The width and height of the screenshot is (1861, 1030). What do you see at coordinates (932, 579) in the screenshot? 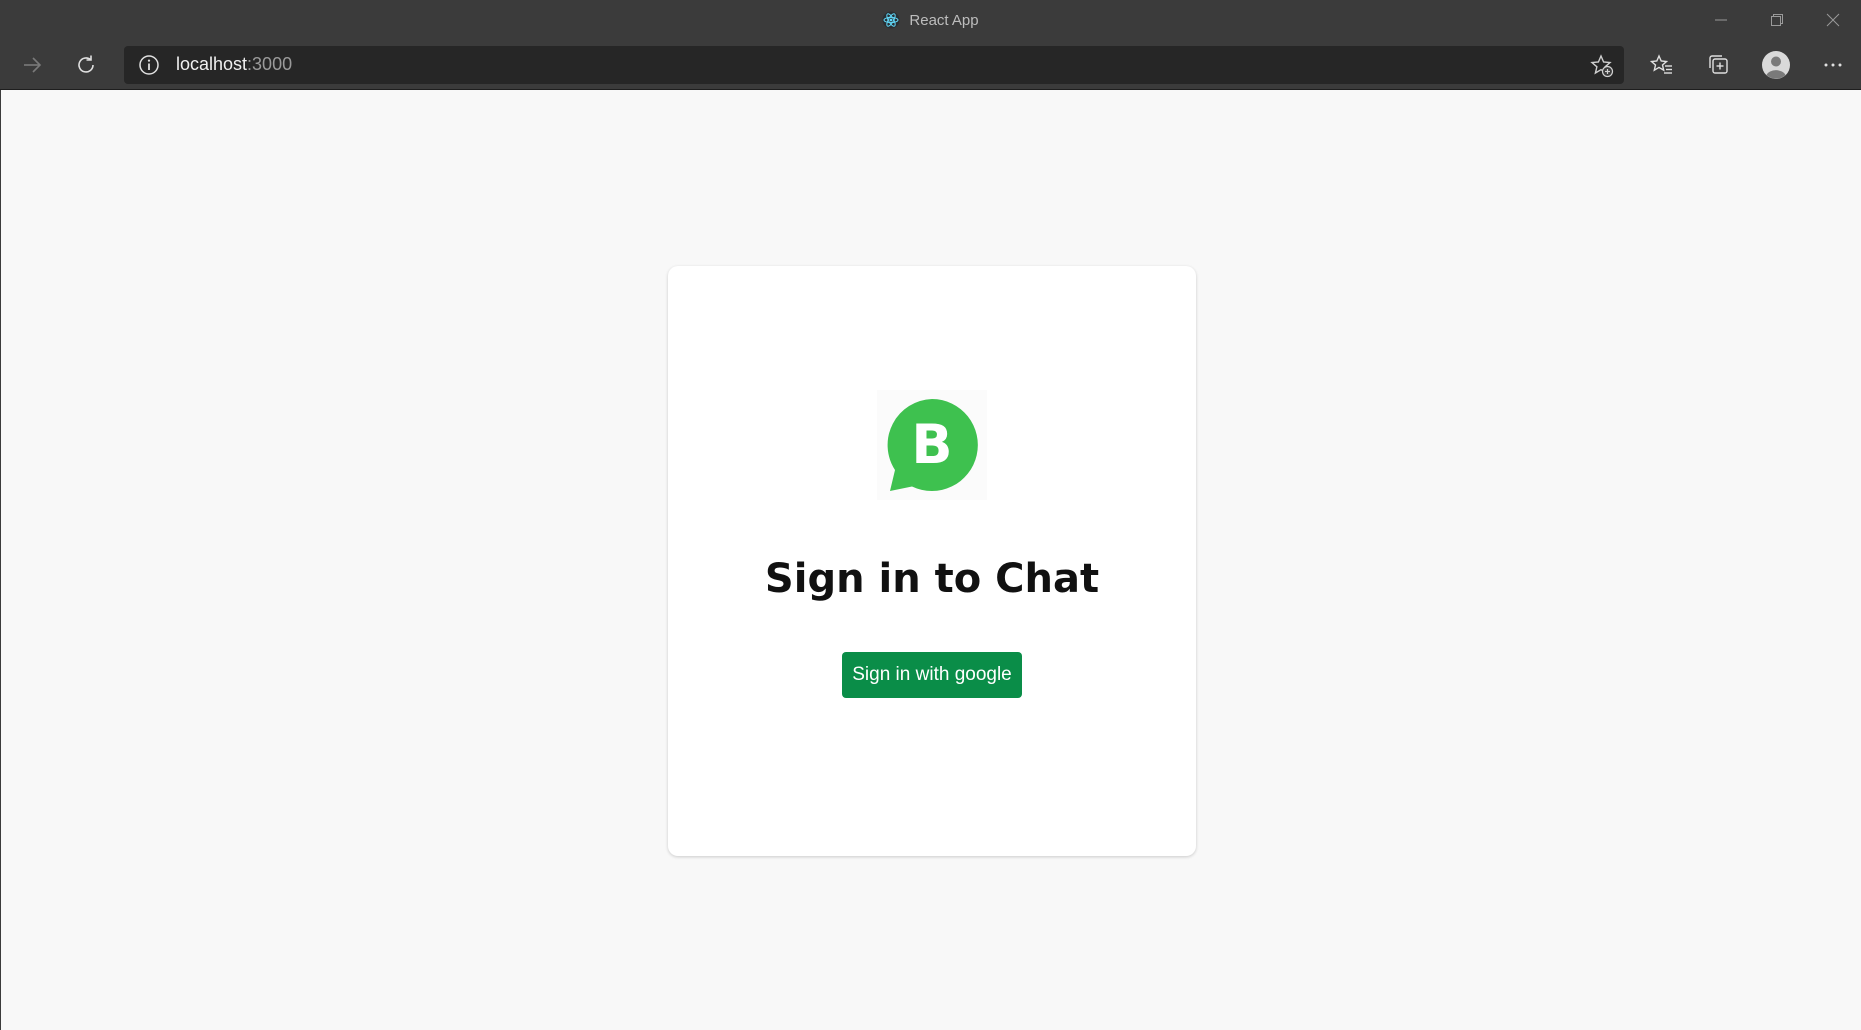
I see `page-title: Sign in to Chat` at bounding box center [932, 579].